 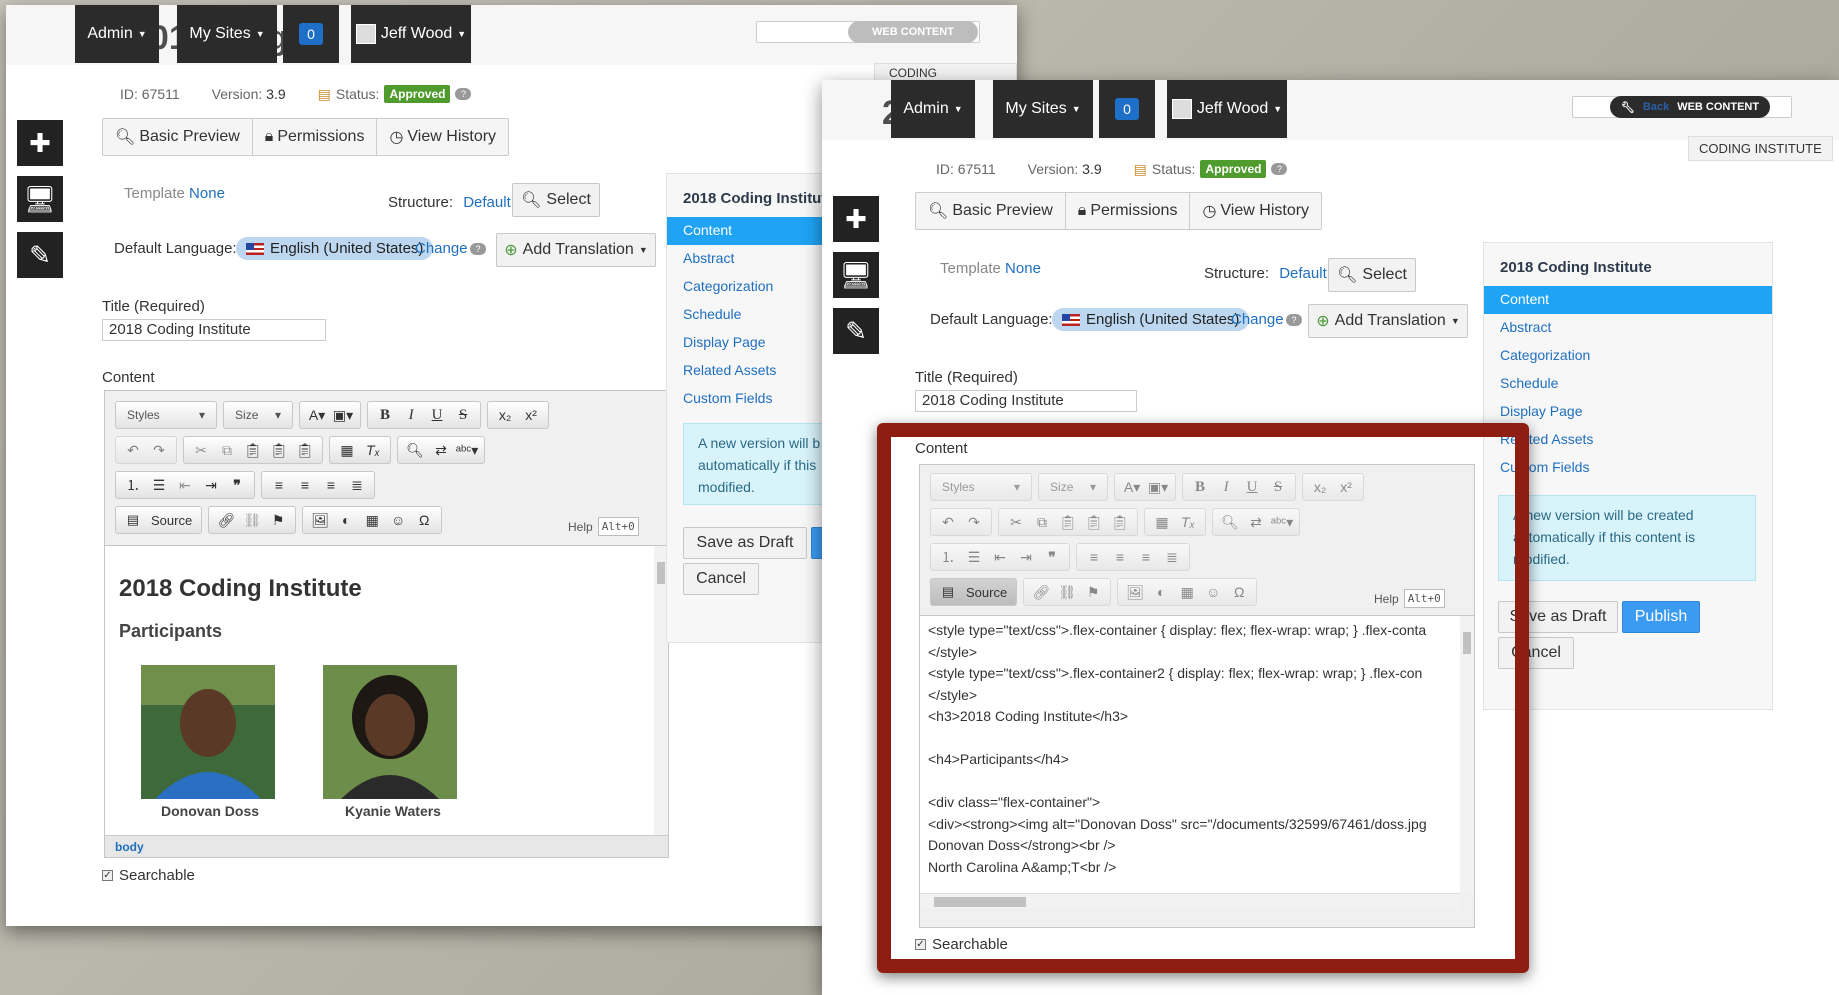 What do you see at coordinates (398, 520) in the screenshot?
I see `smiley-icon: ☺` at bounding box center [398, 520].